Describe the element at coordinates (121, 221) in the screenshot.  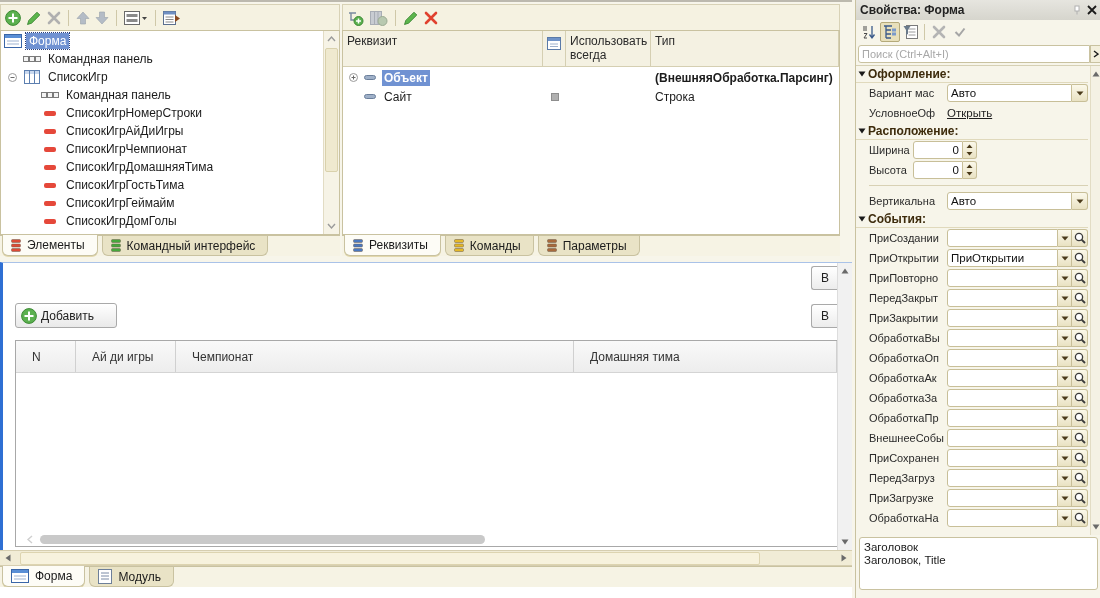
I see `tree-item: СписокИгрДомГолы` at that location.